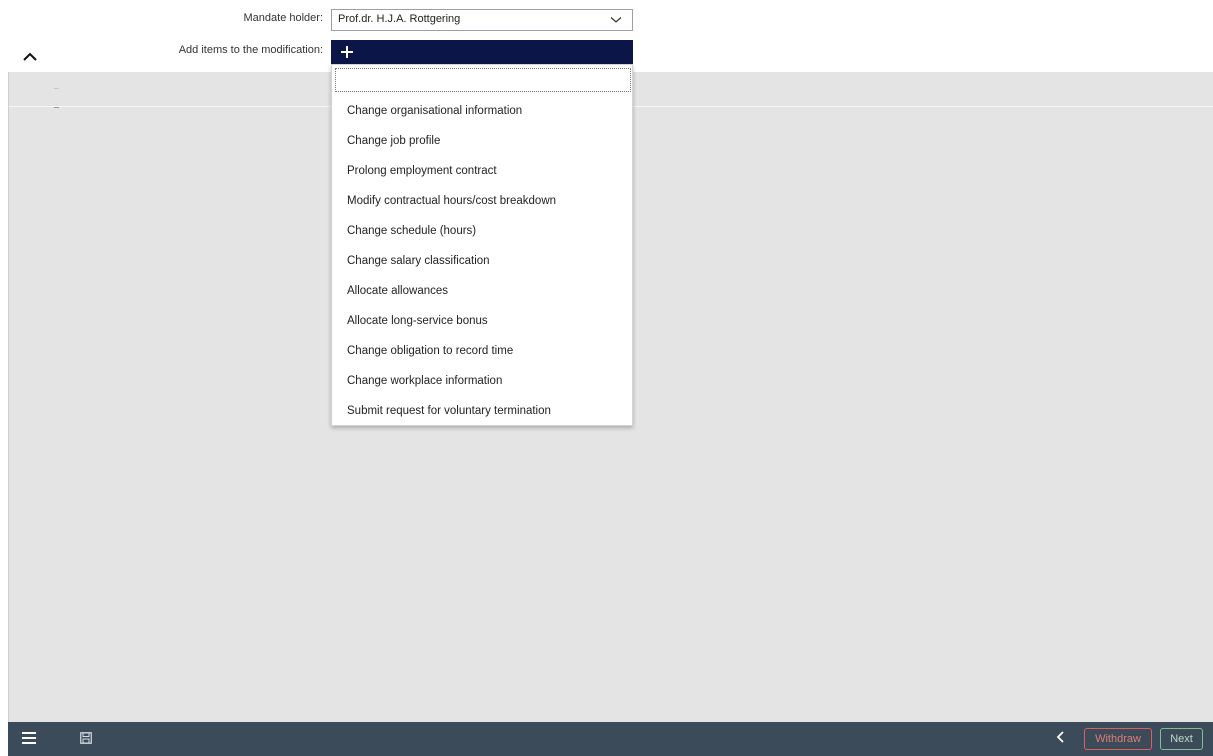  I want to click on back-button, so click(1063, 739).